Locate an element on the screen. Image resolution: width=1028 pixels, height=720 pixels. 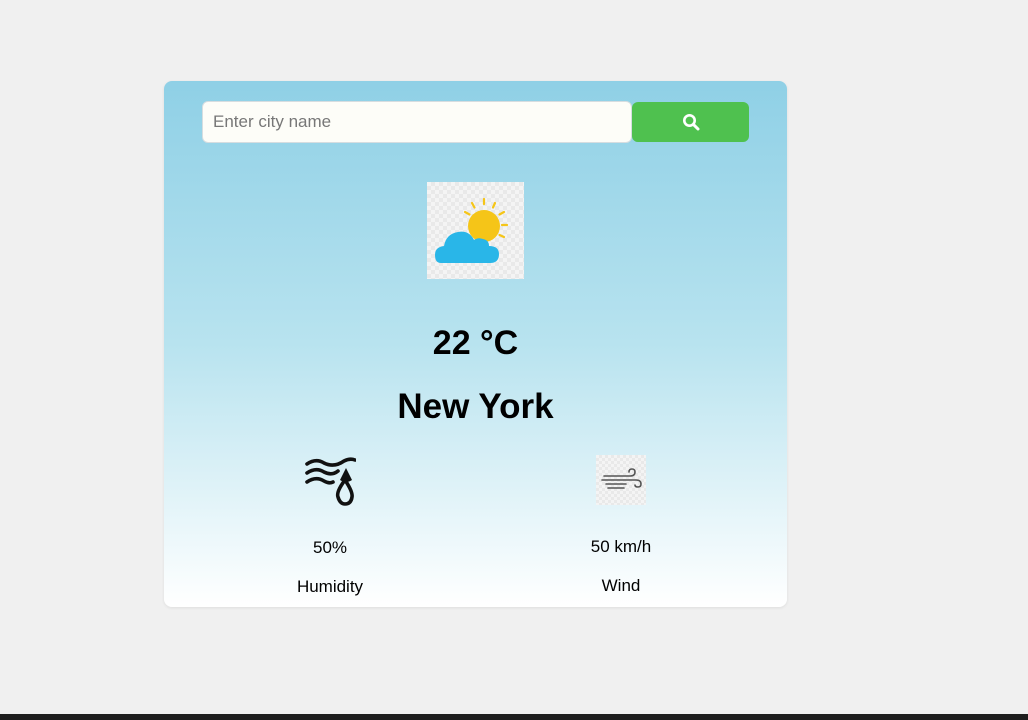
wind-value: 50 km/h is located at coordinates (621, 546).